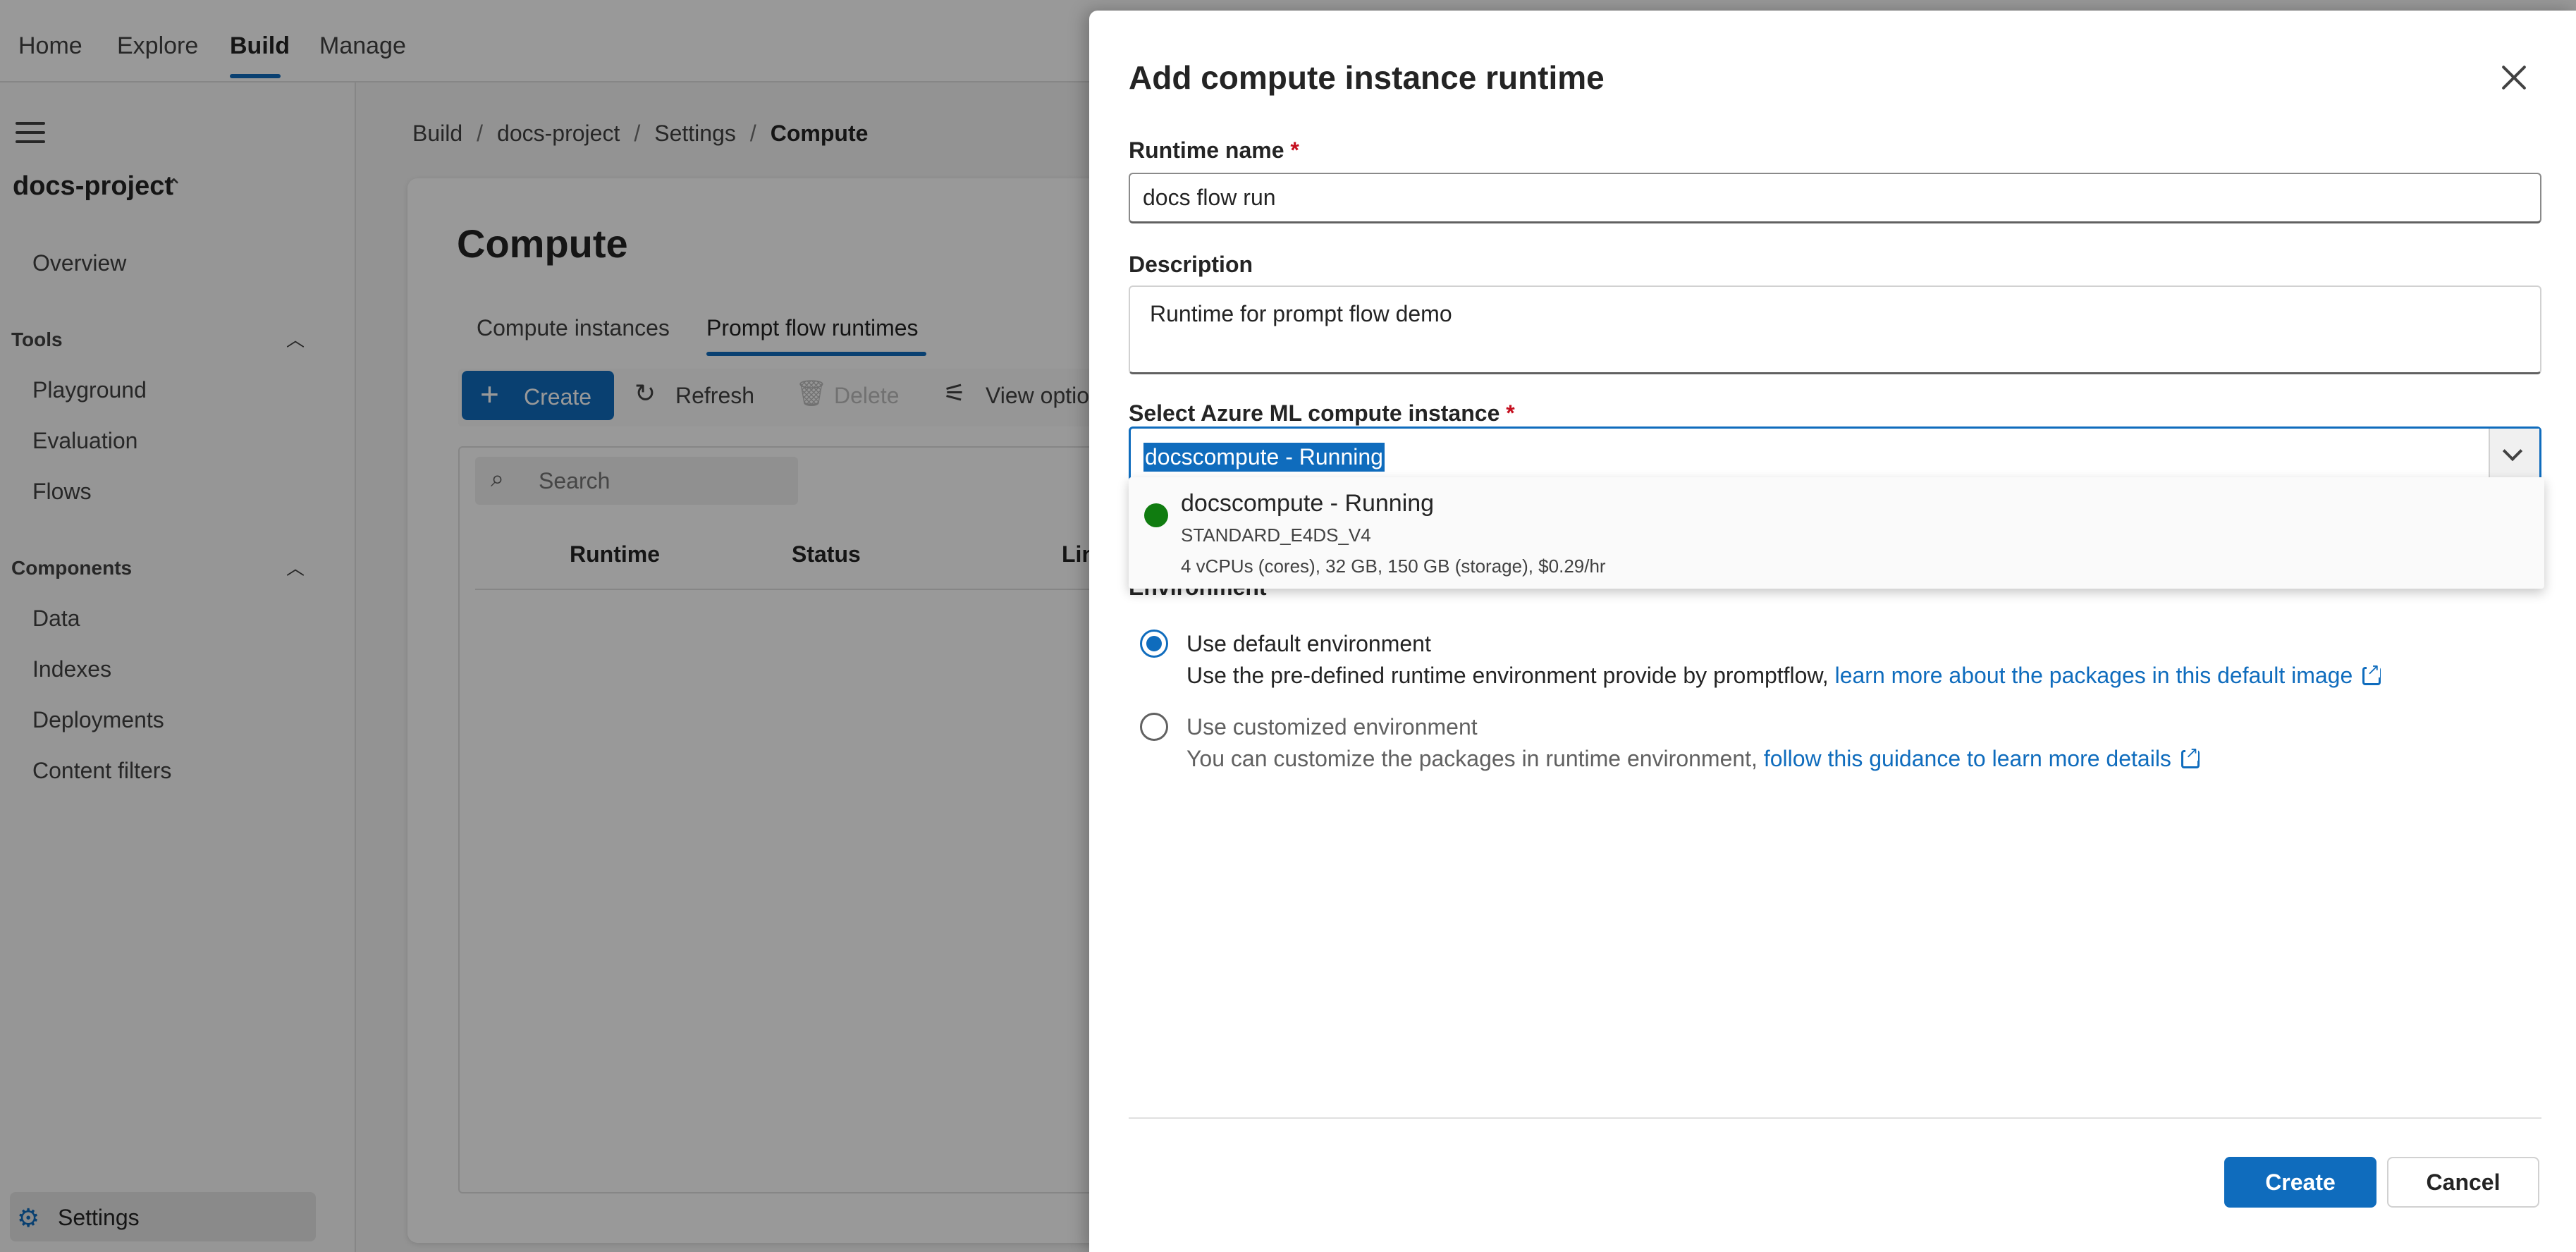 Image resolution: width=2576 pixels, height=1252 pixels. Describe the element at coordinates (2300, 1182) in the screenshot. I see `create-button: Create` at that location.